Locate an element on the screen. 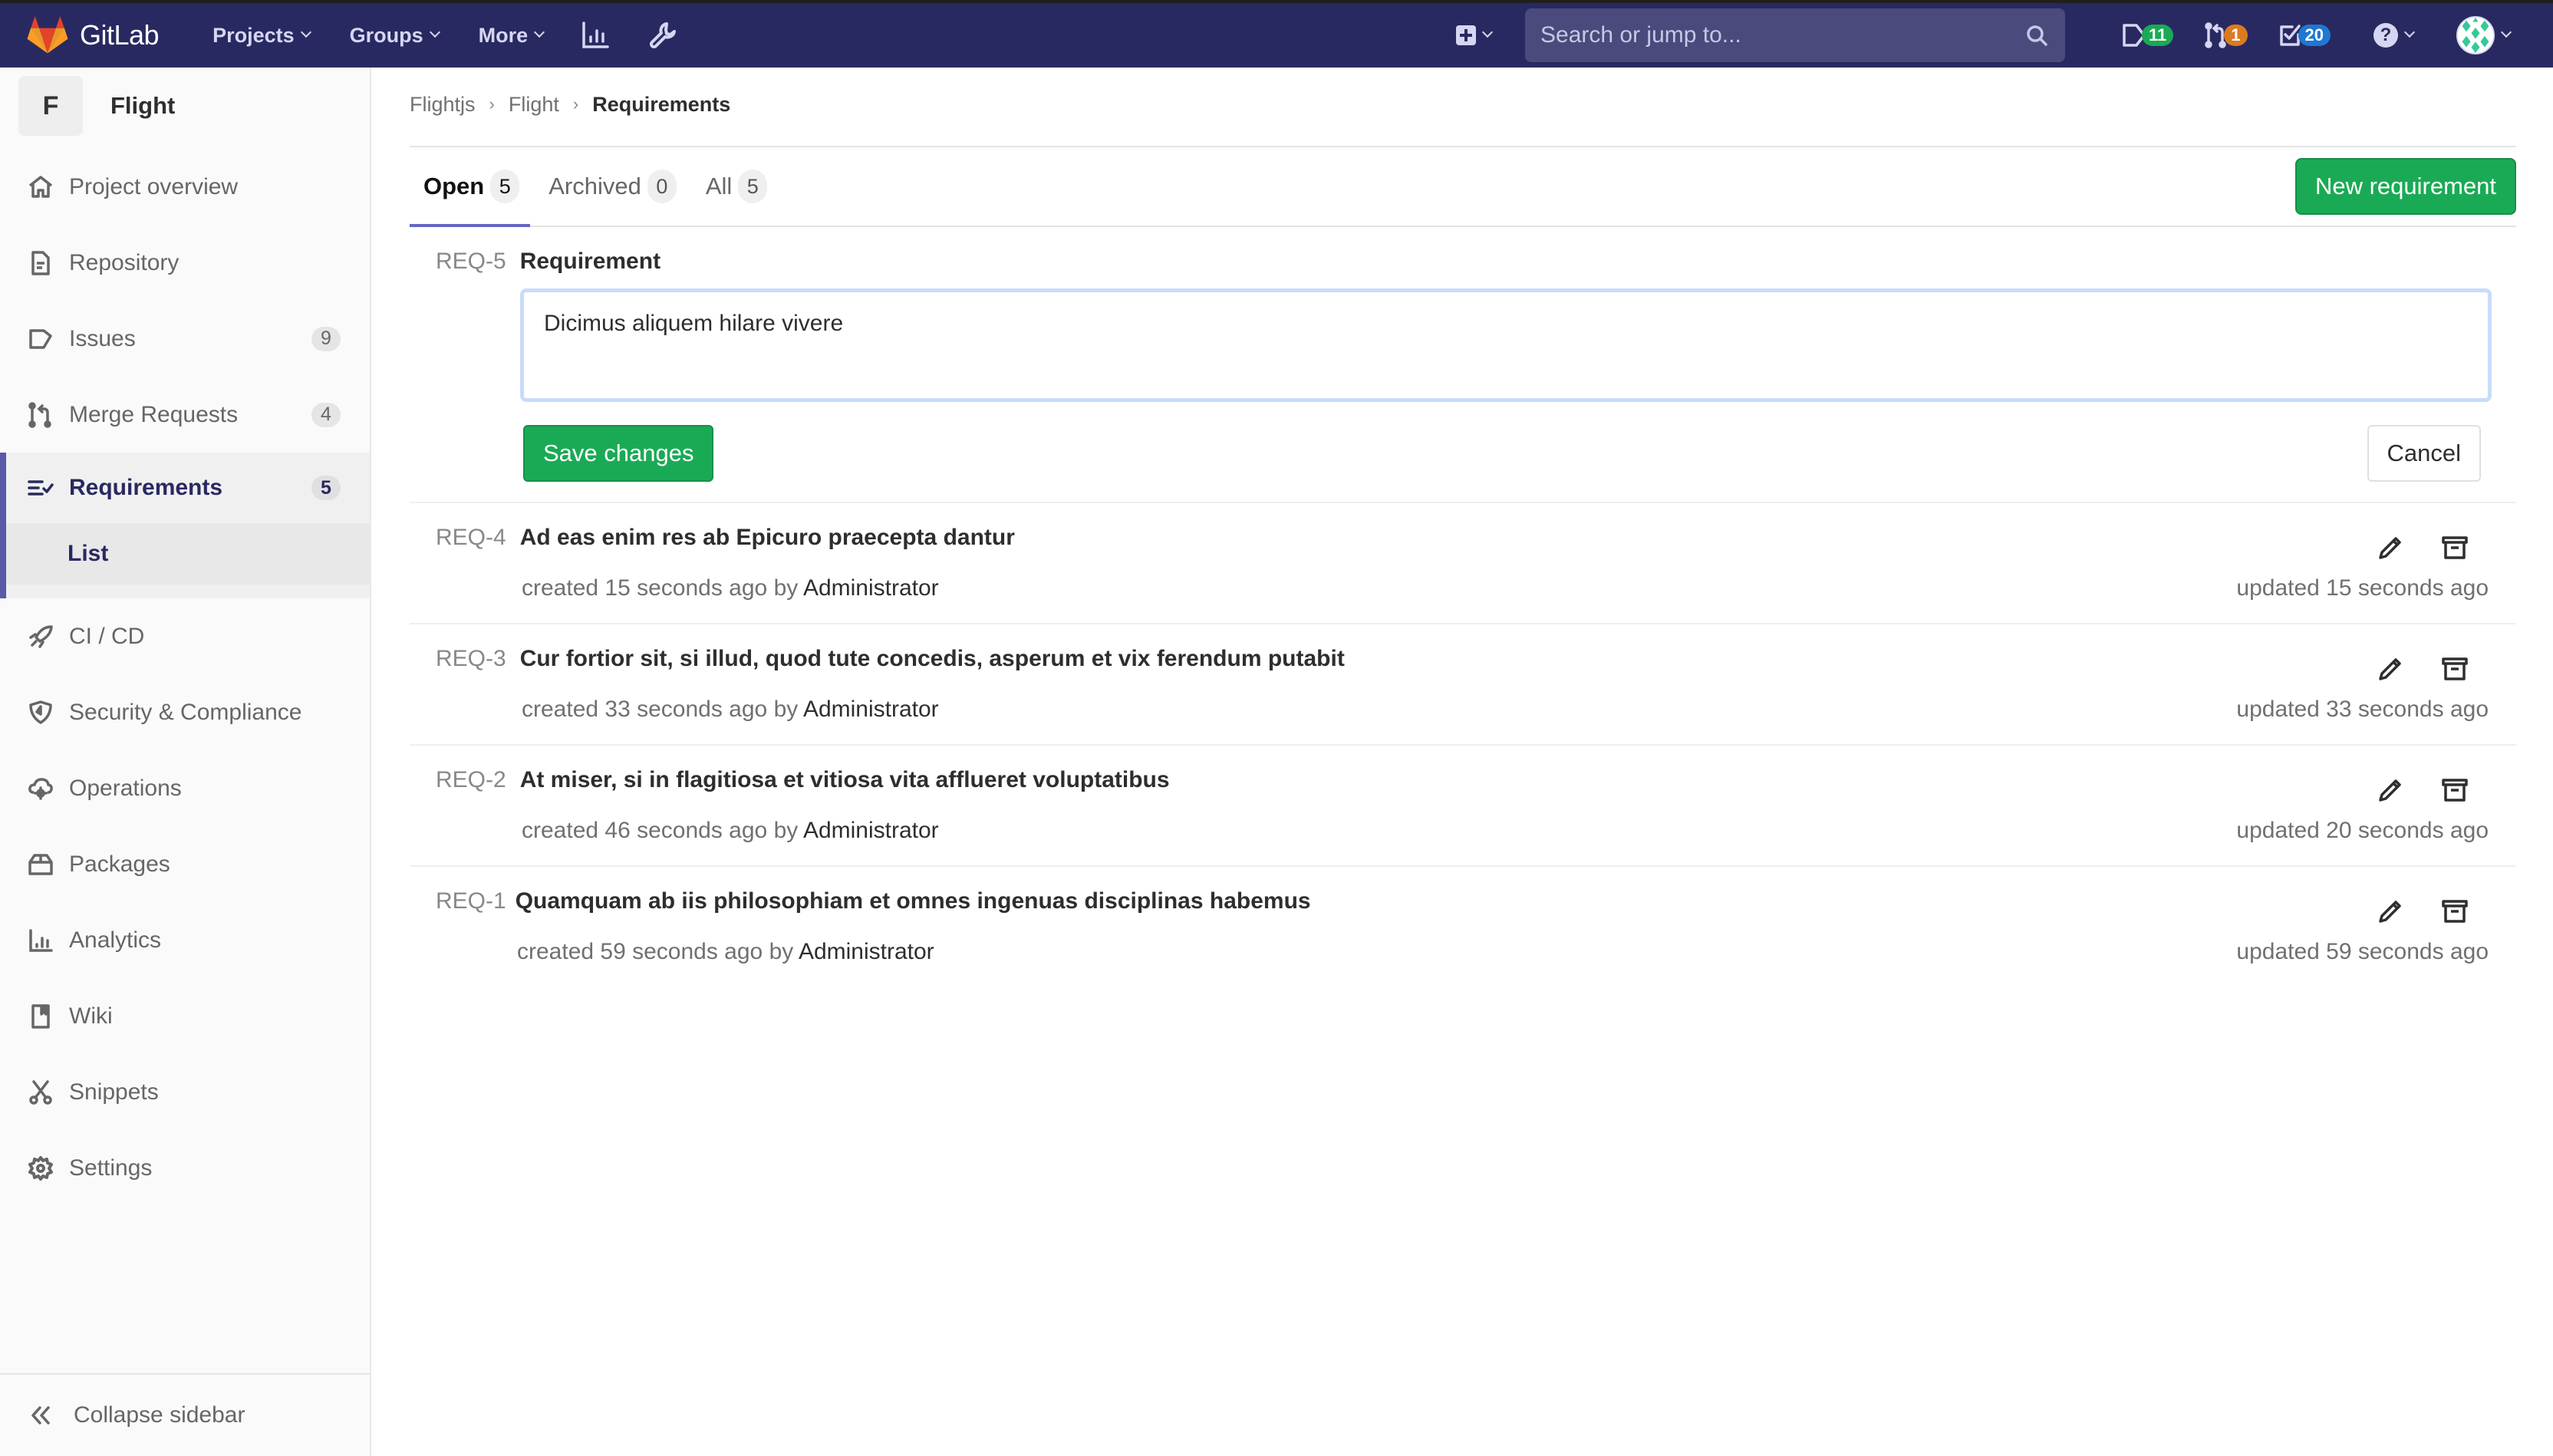  todos-counter: 20 is located at coordinates (2304, 35).